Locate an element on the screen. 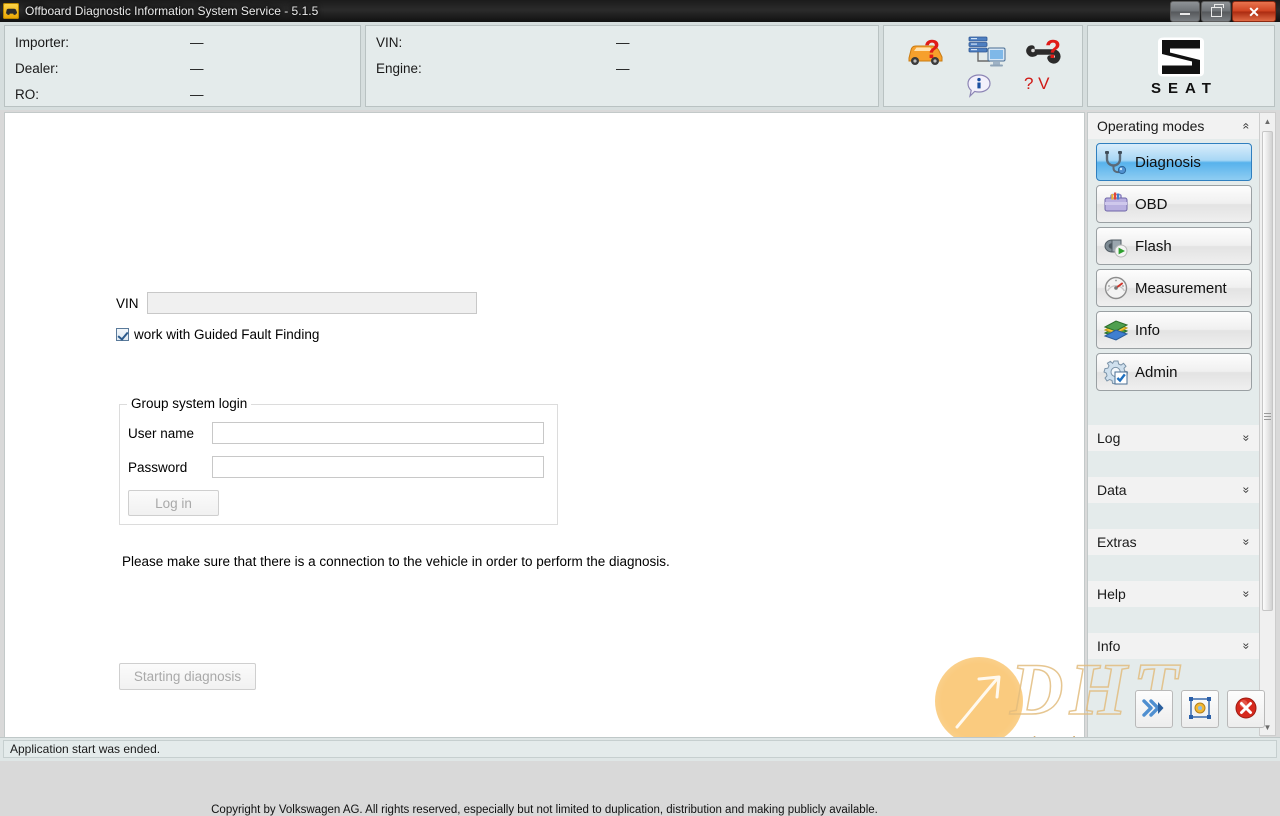 The width and height of the screenshot is (1280, 816). minimize-button is located at coordinates (1185, 11).